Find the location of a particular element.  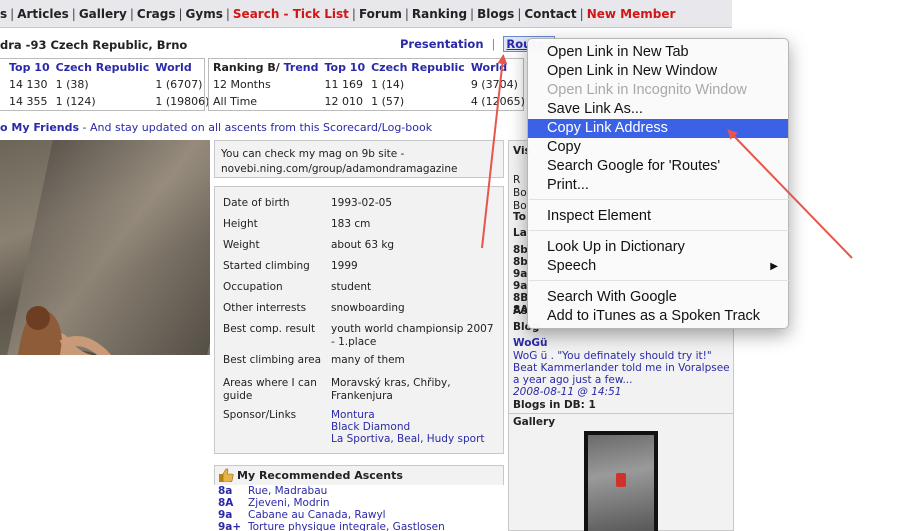

nav-item-new-member: New Member is located at coordinates (631, 14).